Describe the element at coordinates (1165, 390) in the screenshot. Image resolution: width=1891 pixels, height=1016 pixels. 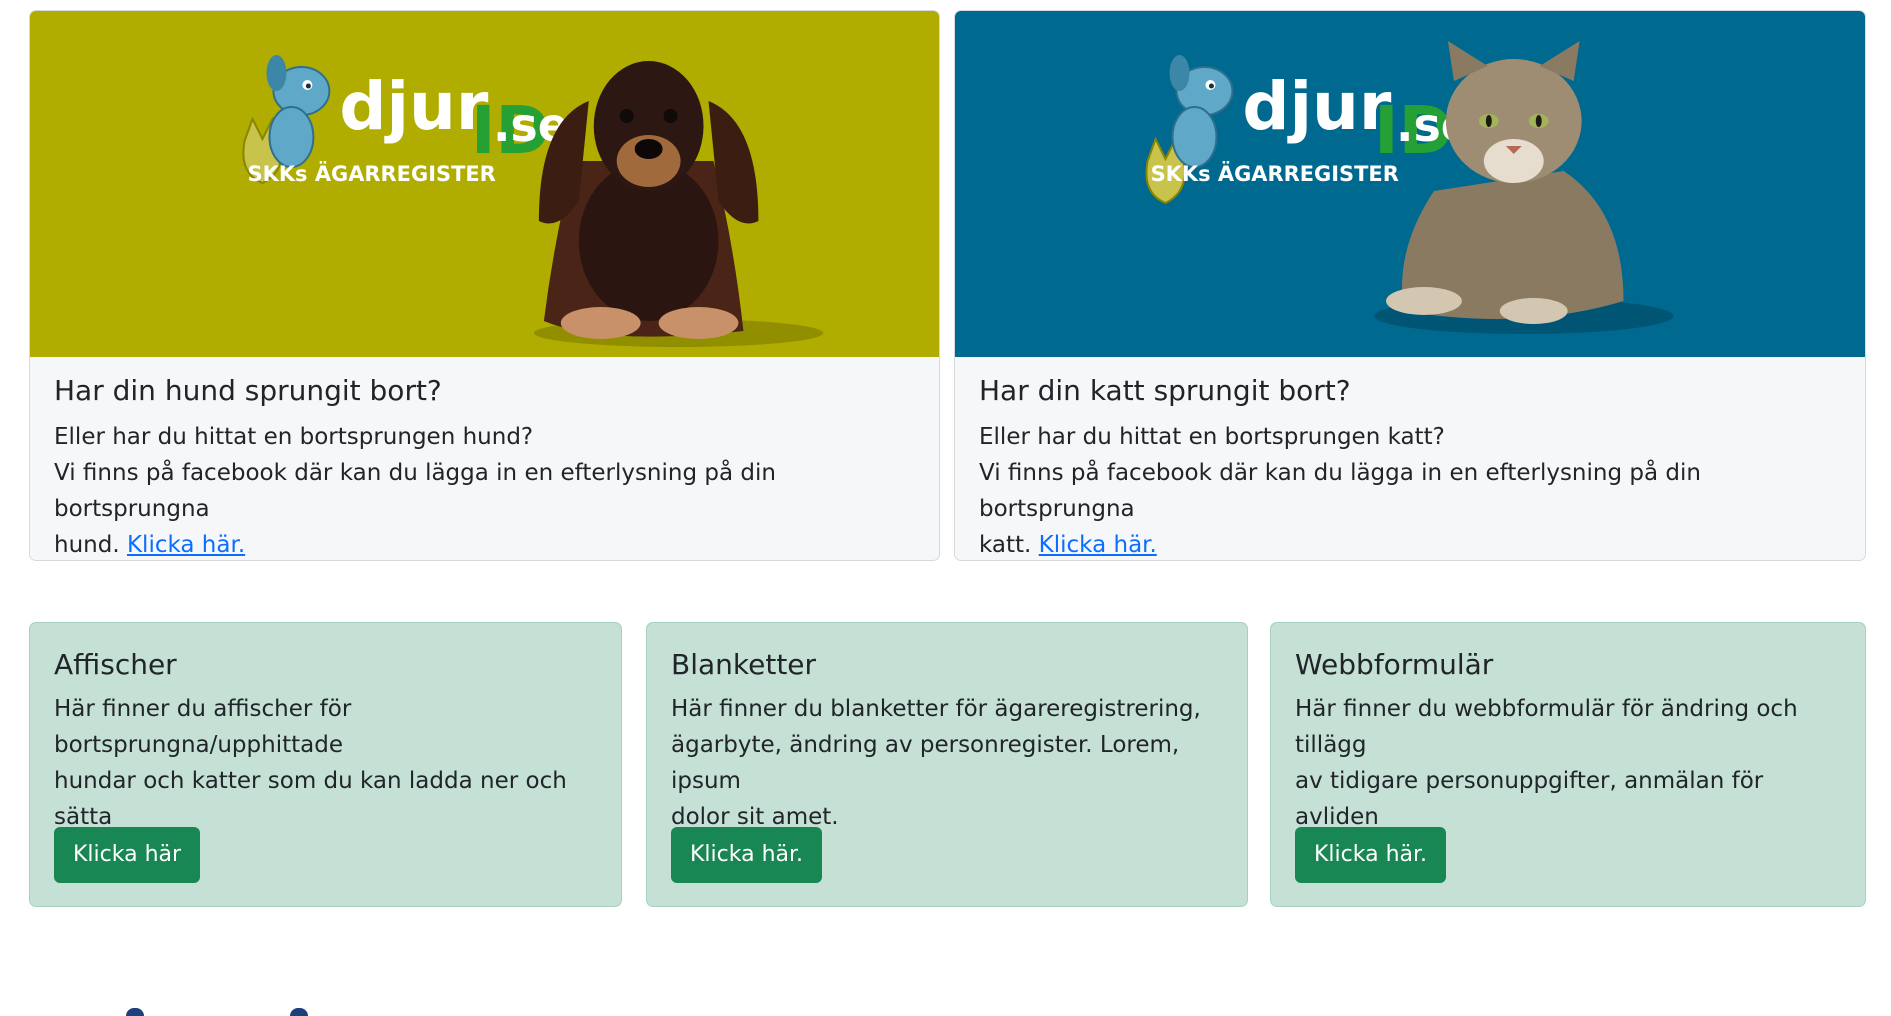
I see `lost-cat-title: Har din katt sprungit bort?` at that location.